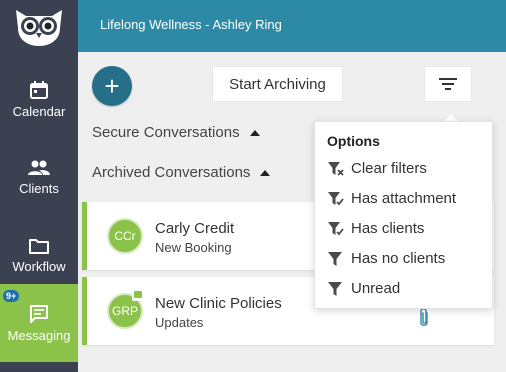 The image size is (506, 372). Describe the element at coordinates (195, 228) in the screenshot. I see `conversation-name: Carly Credit` at that location.